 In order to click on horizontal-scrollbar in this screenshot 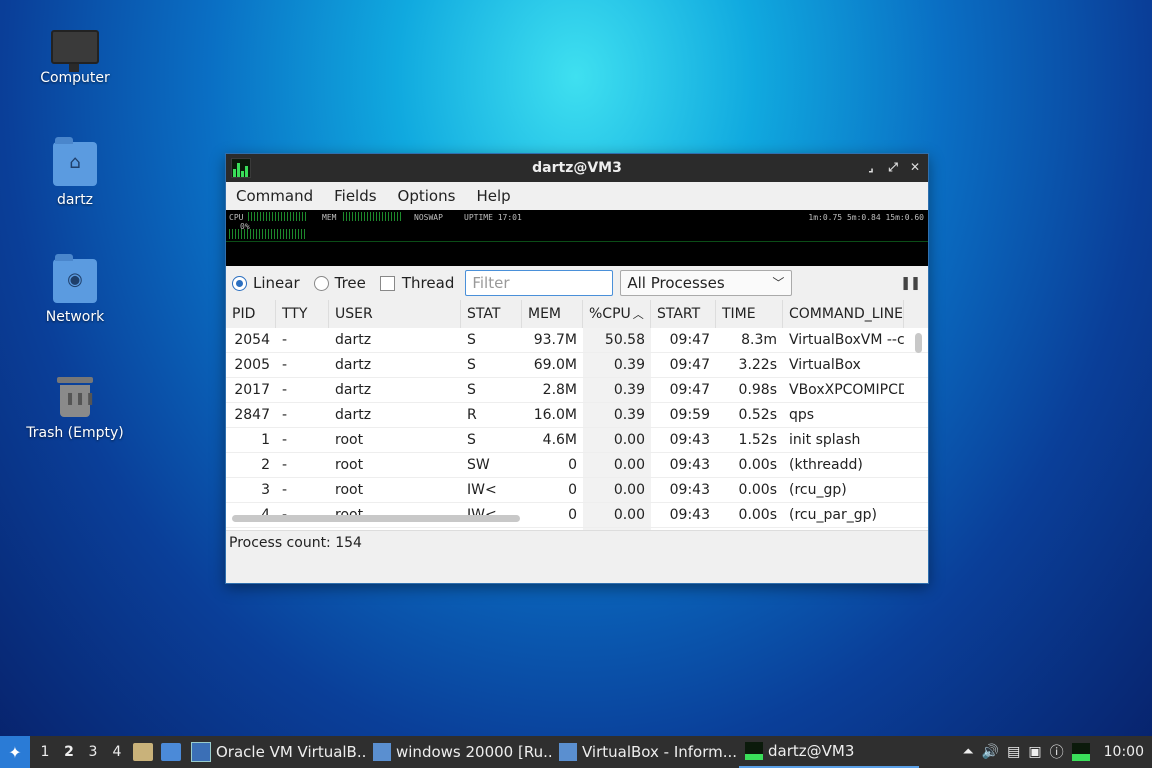, I will do `click(376, 518)`.